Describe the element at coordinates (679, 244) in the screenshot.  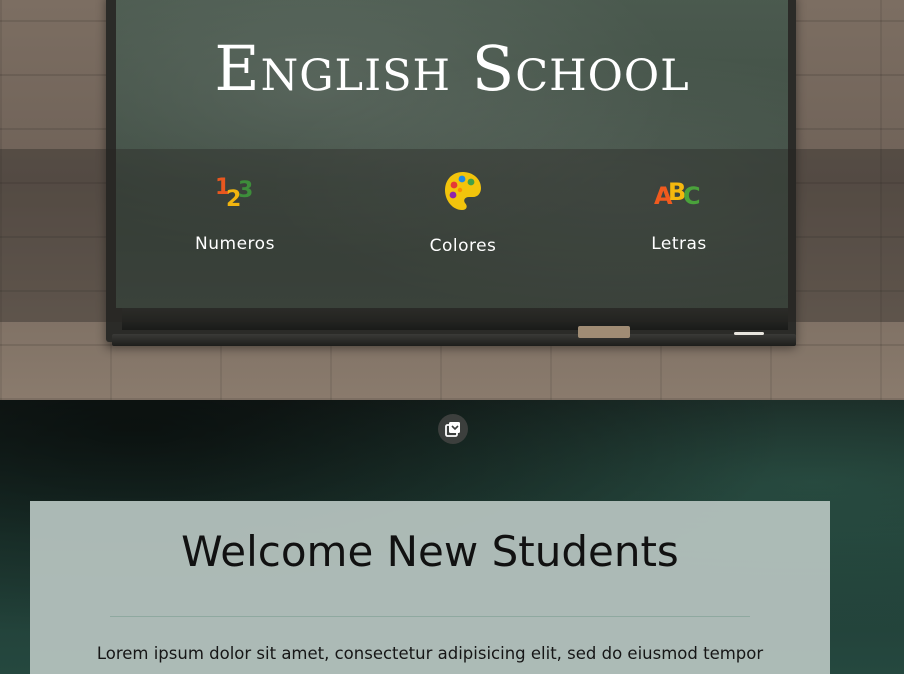
I see `nav-label-letras: Letras` at that location.